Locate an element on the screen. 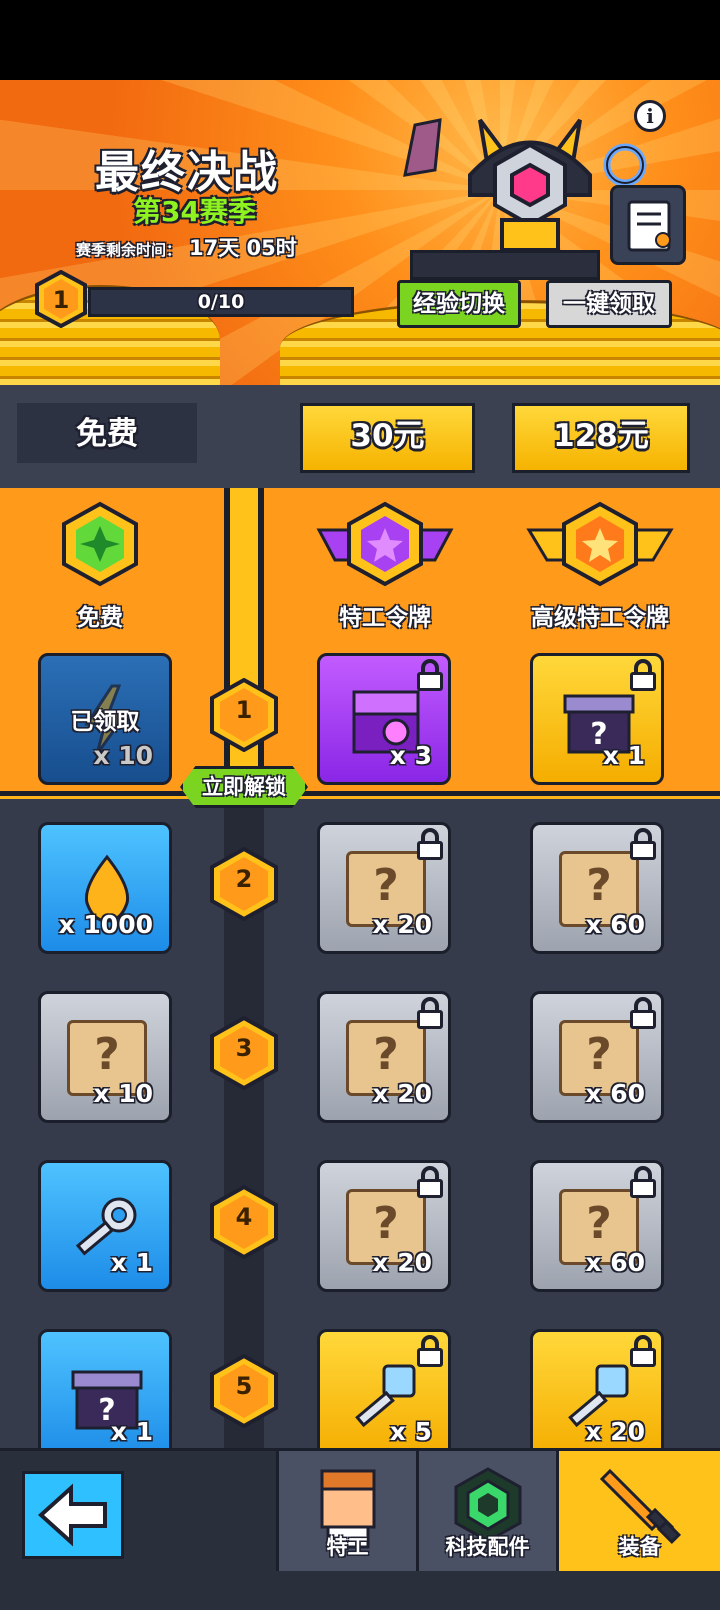 This screenshot has width=720, height=1610. rewards-scroll-button is located at coordinates (648, 225).